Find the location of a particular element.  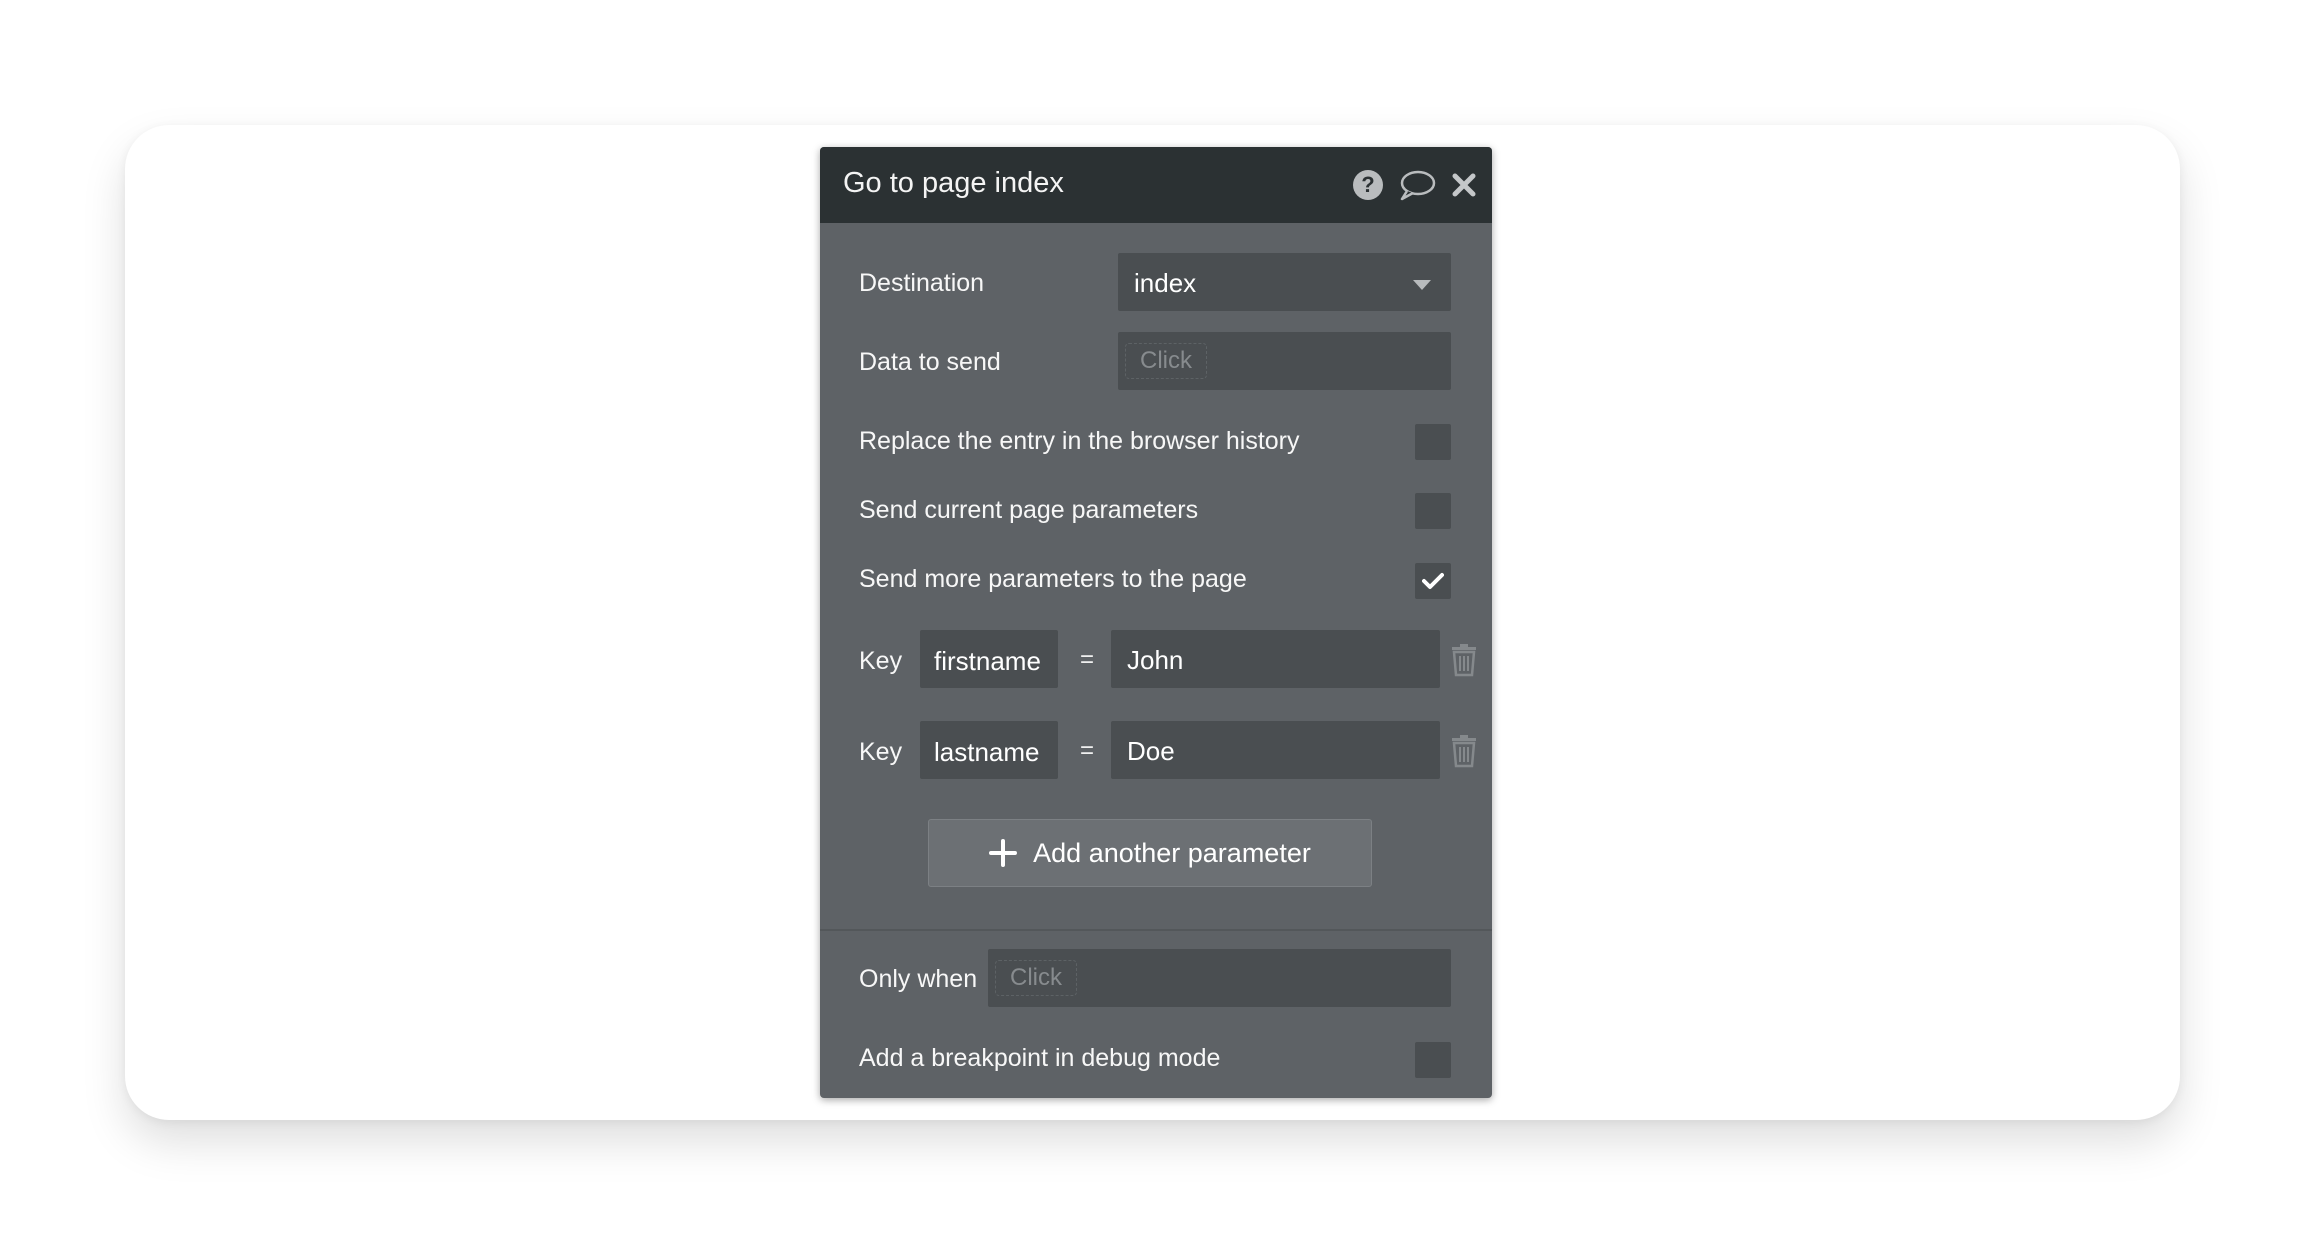

param-key-value: firstname is located at coordinates (987, 661).